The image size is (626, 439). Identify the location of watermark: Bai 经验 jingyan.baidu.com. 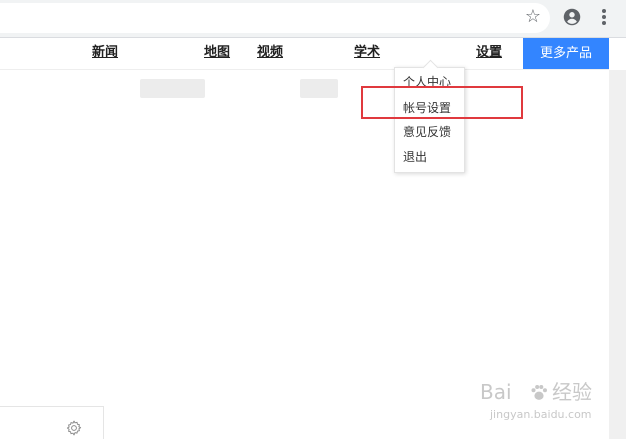
(542, 408).